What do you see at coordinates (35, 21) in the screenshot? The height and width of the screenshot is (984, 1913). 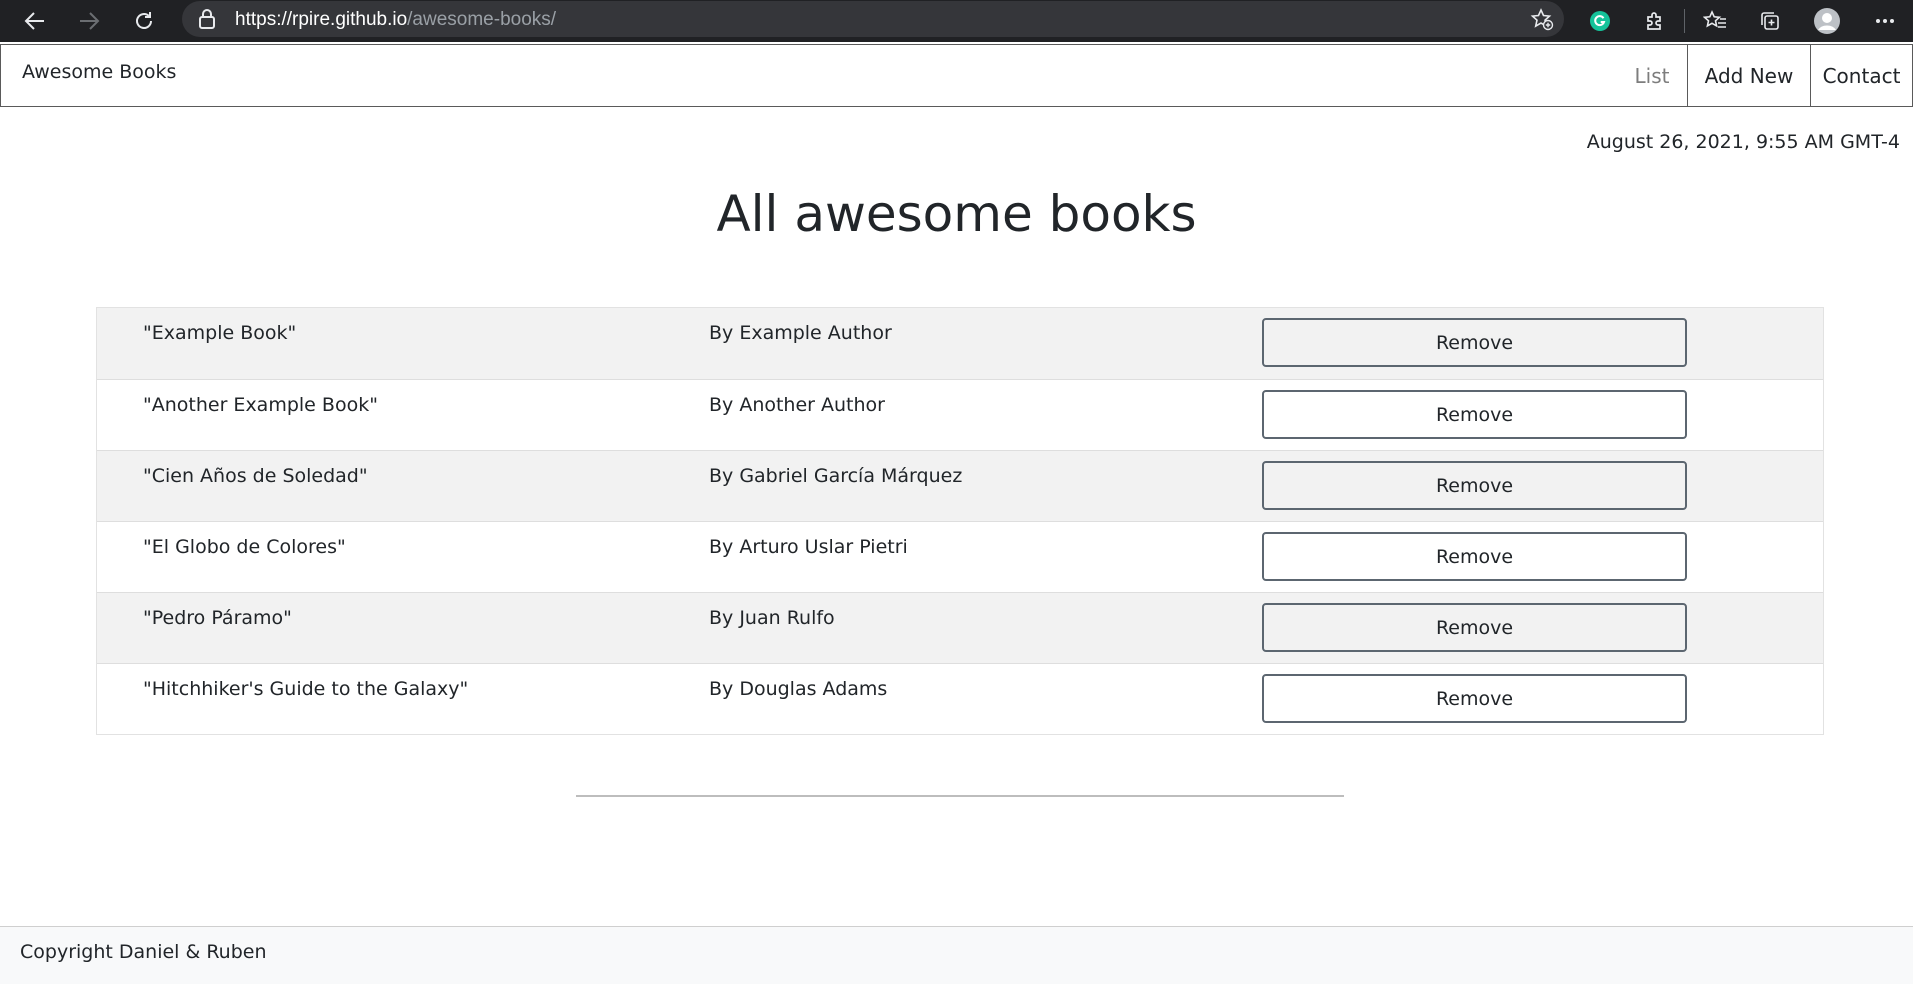 I see `back-arrow-icon` at bounding box center [35, 21].